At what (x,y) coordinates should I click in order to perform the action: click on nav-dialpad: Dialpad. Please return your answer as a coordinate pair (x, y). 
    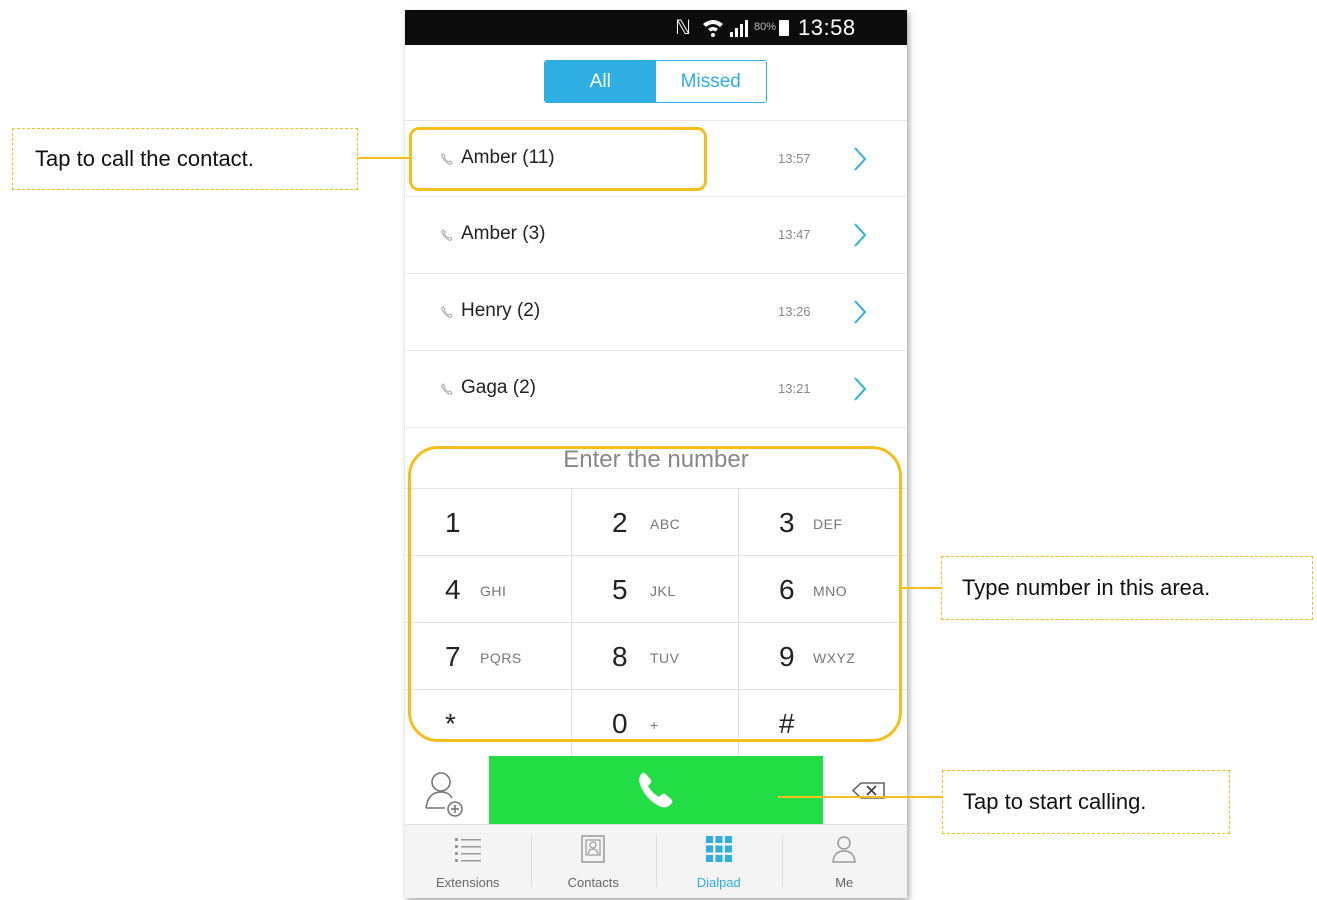
    Looking at the image, I should click on (719, 861).